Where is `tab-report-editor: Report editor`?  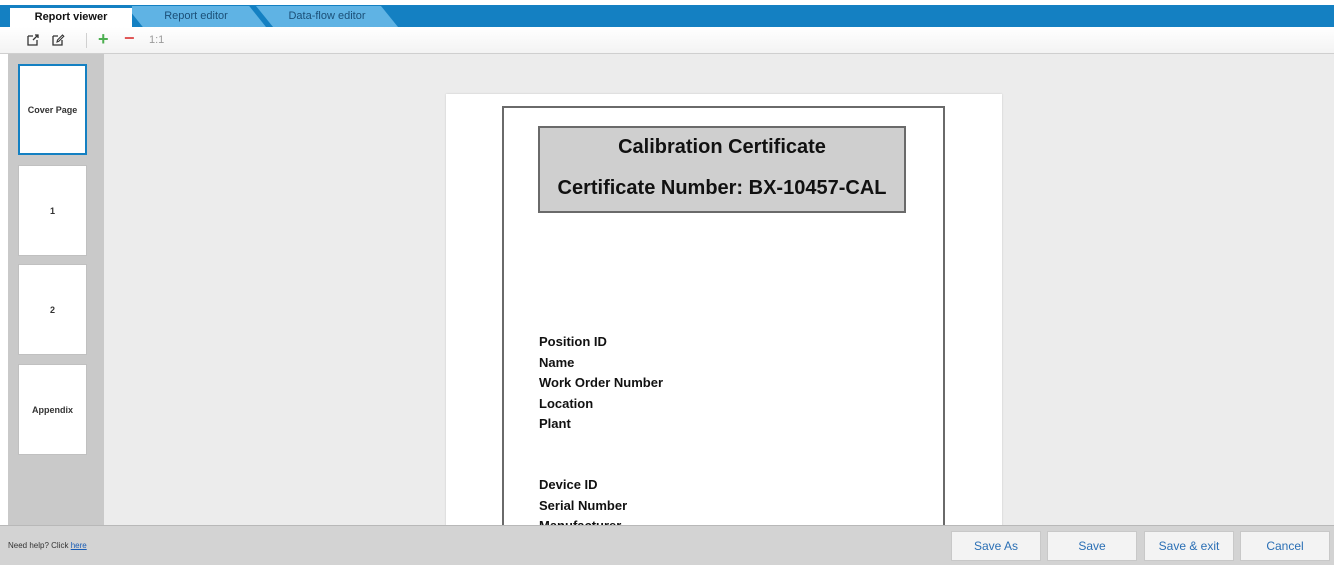 tab-report-editor: Report editor is located at coordinates (196, 16).